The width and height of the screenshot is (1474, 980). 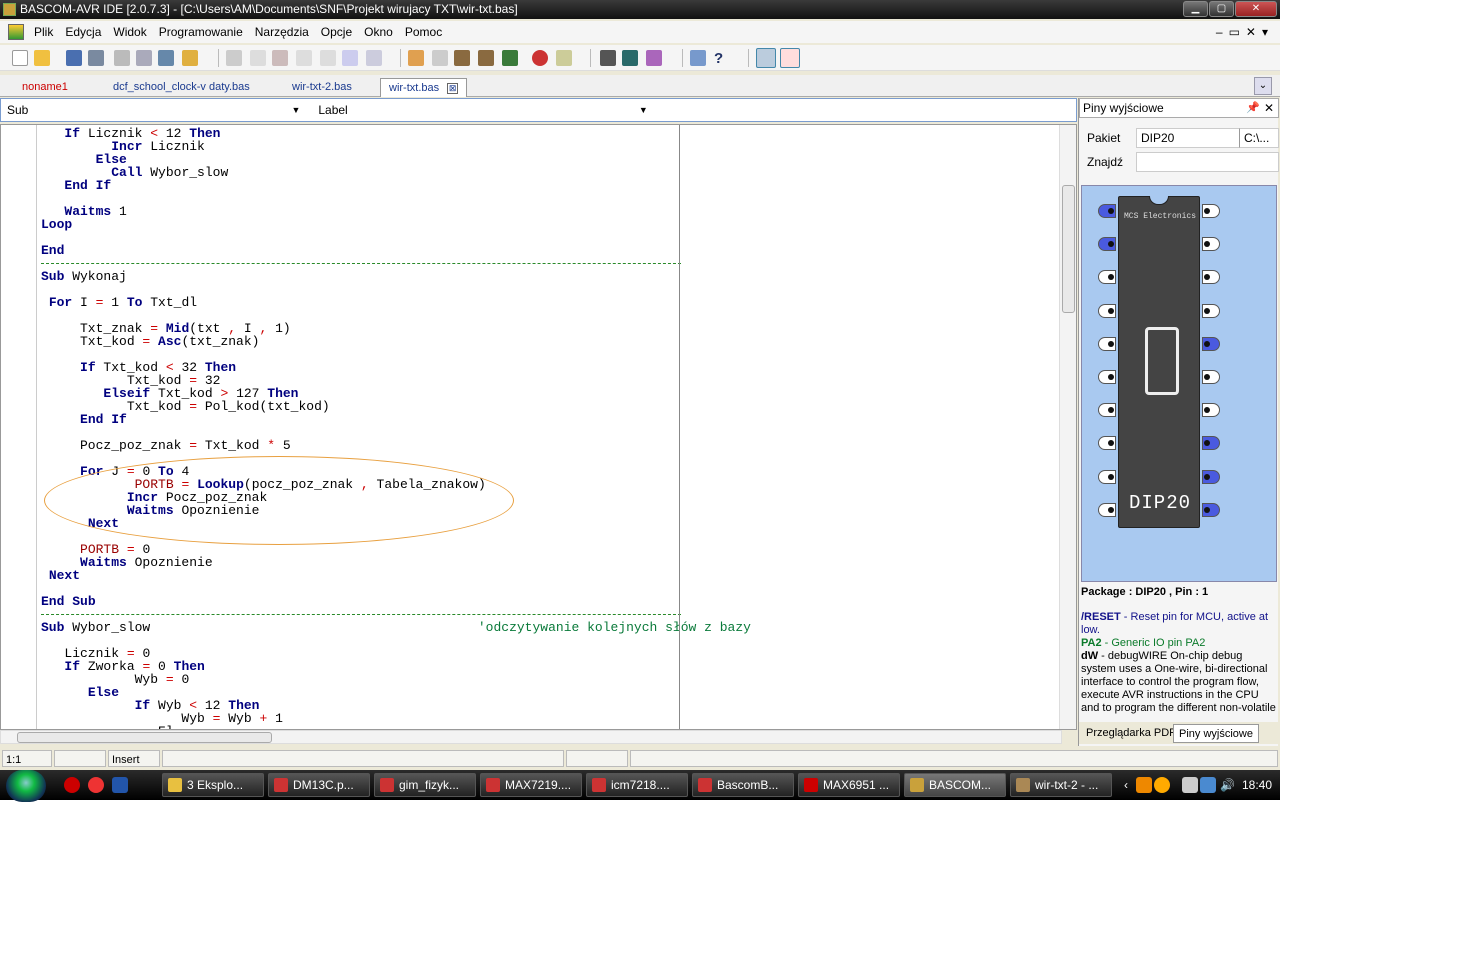 What do you see at coordinates (698, 58) in the screenshot?
I see `info-icon` at bounding box center [698, 58].